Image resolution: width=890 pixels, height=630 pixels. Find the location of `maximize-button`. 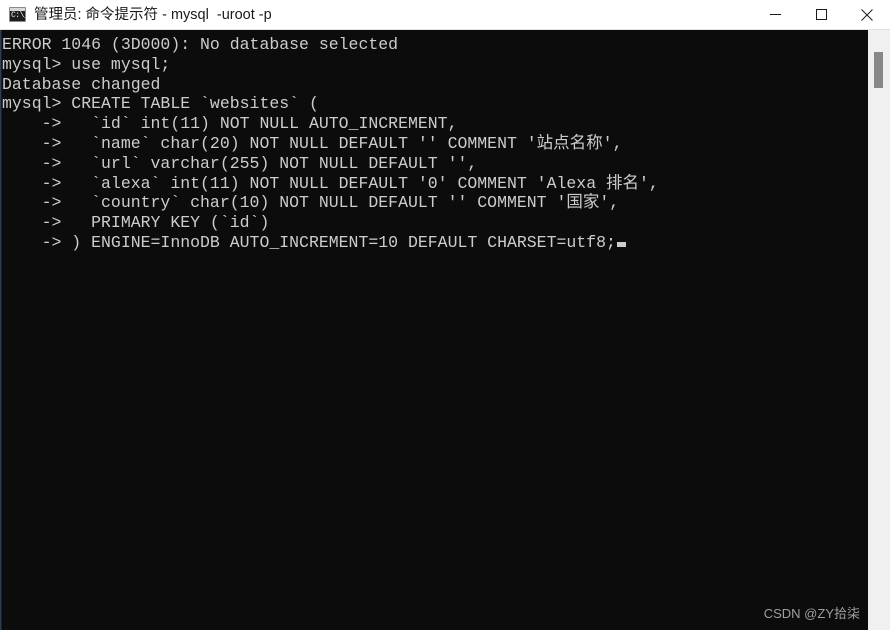

maximize-button is located at coordinates (821, 15).